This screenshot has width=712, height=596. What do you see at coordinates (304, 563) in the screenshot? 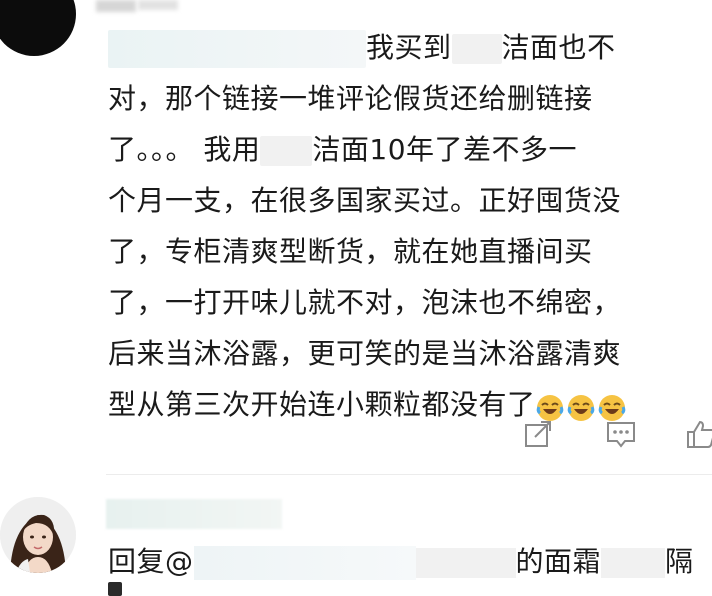
I see `redacted-mention` at bounding box center [304, 563].